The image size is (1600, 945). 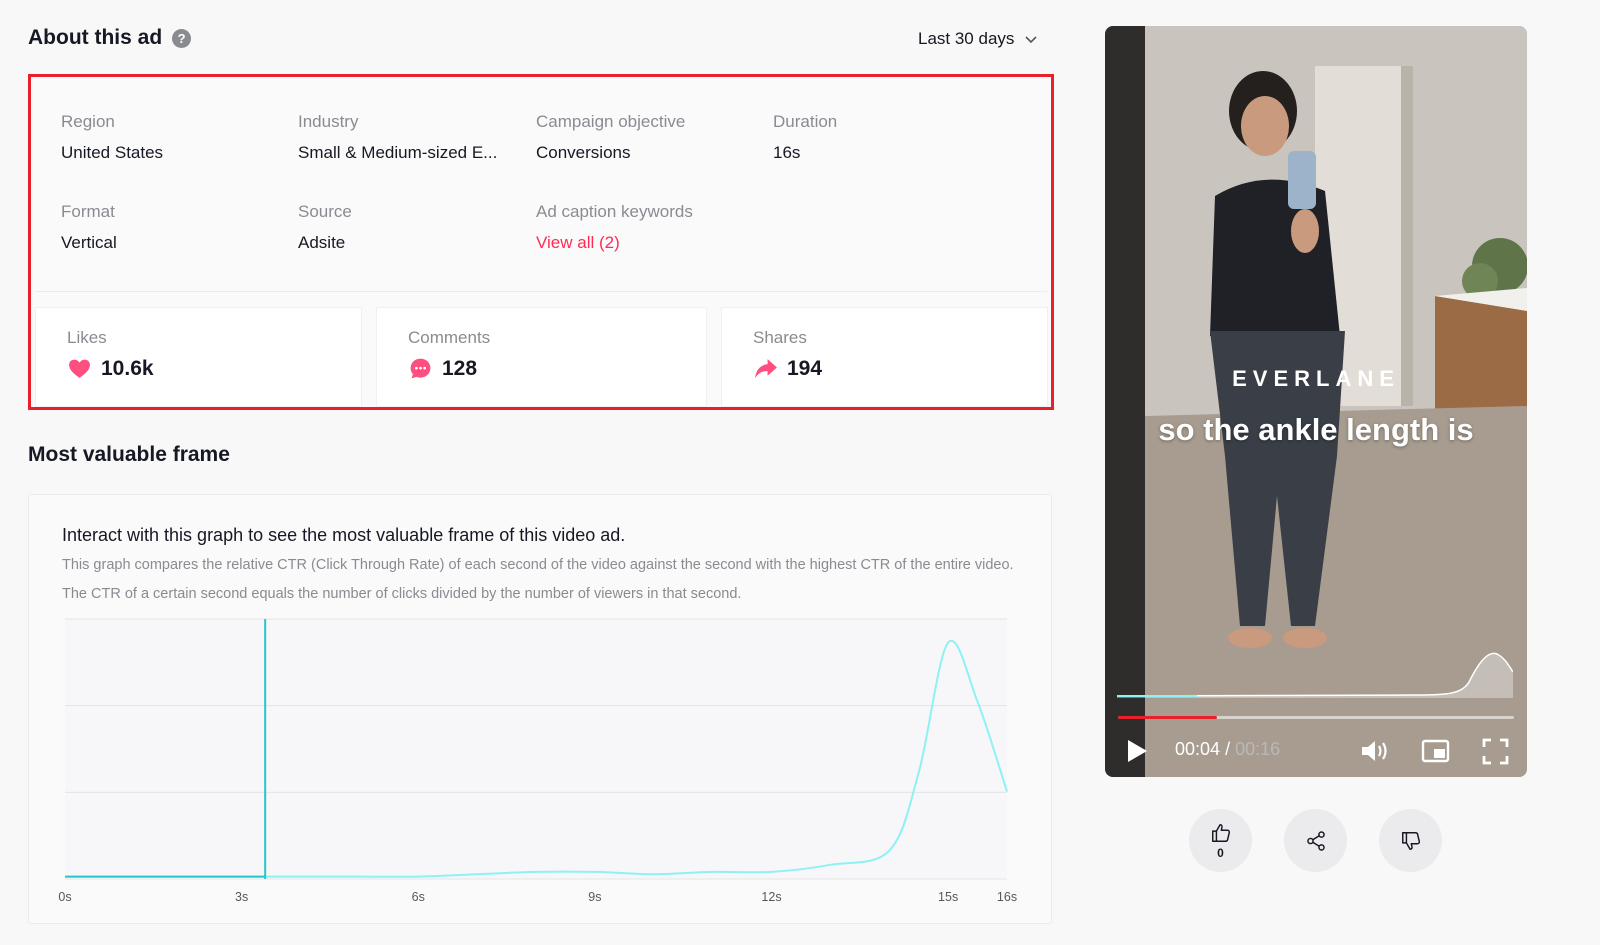 I want to click on x-tick-label: 15s, so click(x=948, y=897).